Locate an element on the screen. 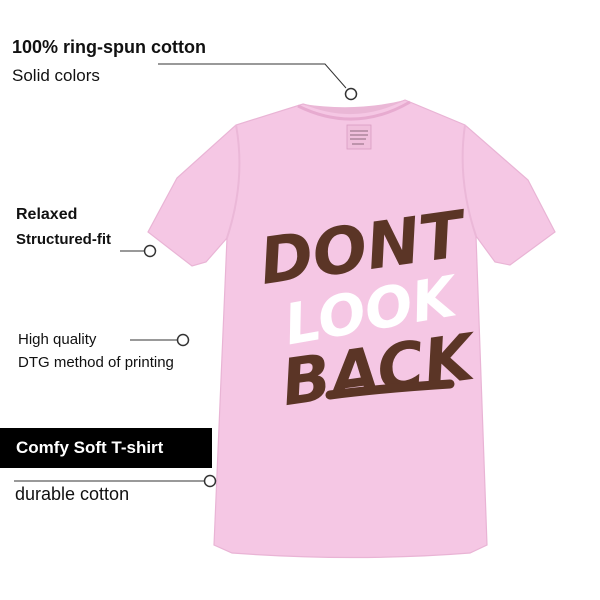 The width and height of the screenshot is (600, 600). callout-line-material is located at coordinates (252, 76).